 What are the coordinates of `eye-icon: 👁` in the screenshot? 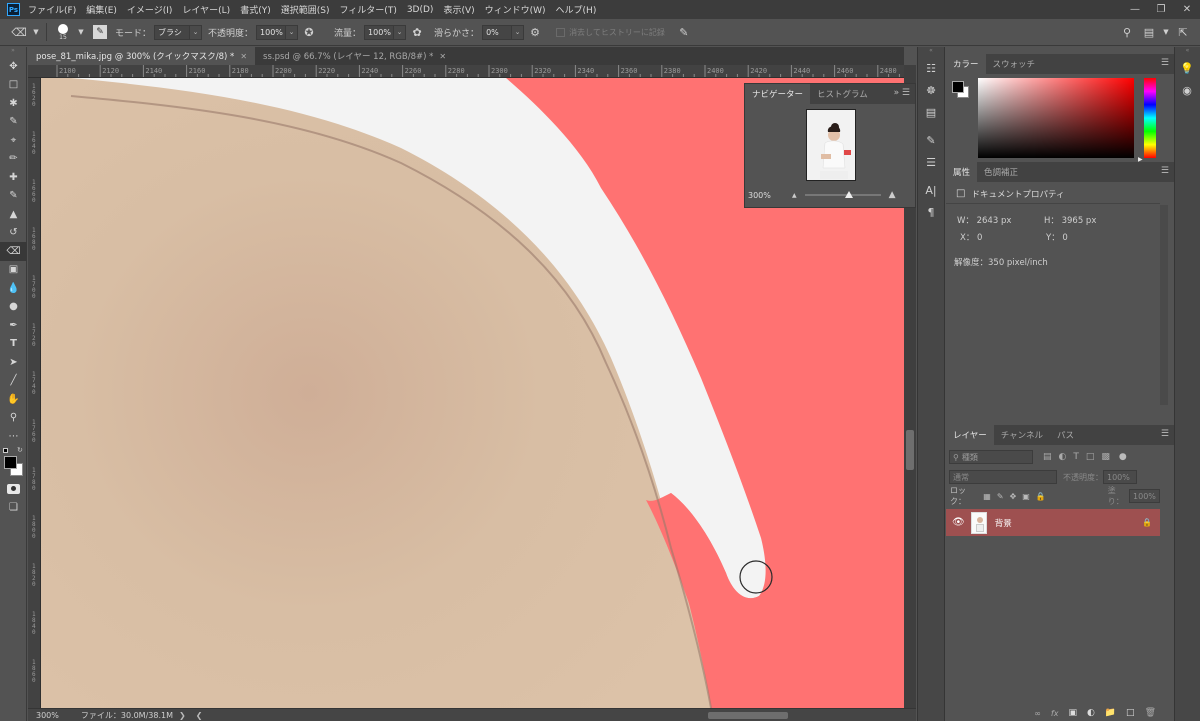 It's located at (958, 522).